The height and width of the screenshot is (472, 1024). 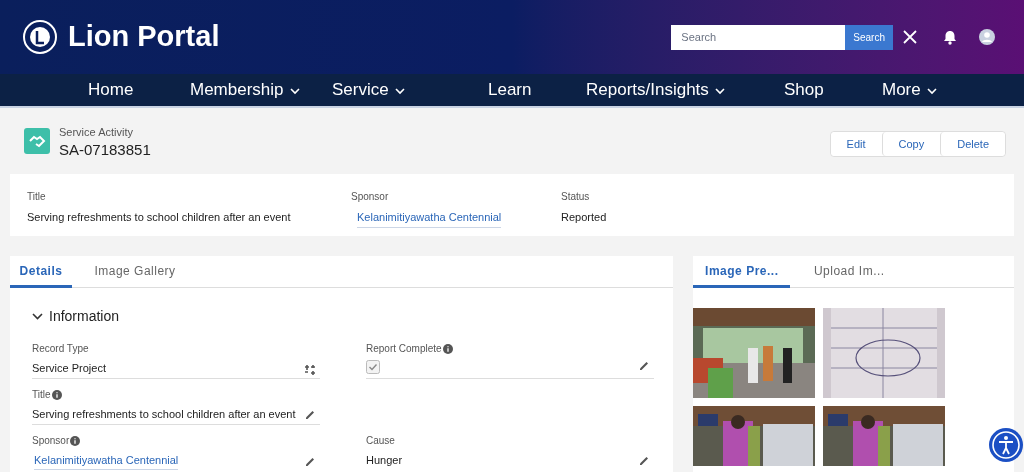 I want to click on chevron-icon, so click(x=37, y=316).